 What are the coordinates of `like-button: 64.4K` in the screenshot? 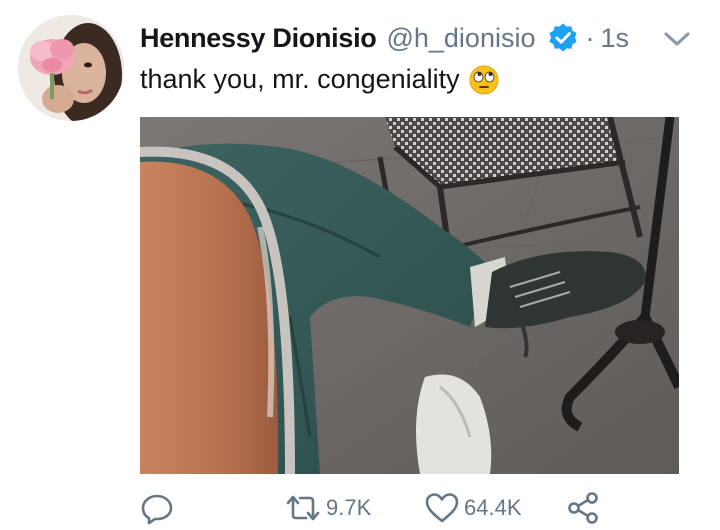 It's located at (473, 508).